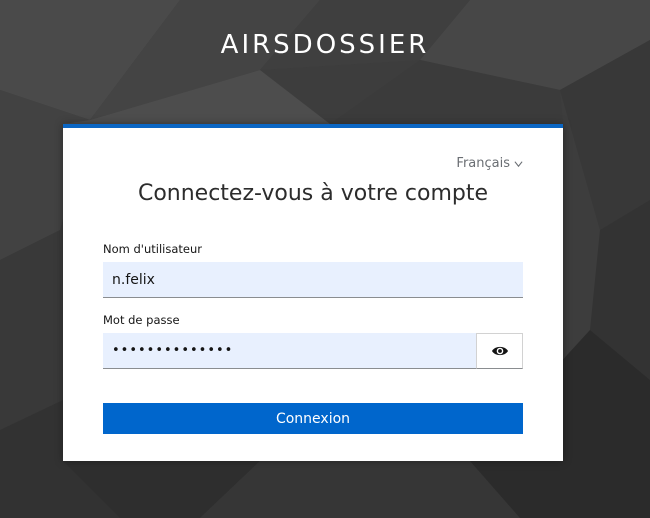 The height and width of the screenshot is (518, 650). Describe the element at coordinates (313, 418) in the screenshot. I see `login-button: Connexion` at that location.